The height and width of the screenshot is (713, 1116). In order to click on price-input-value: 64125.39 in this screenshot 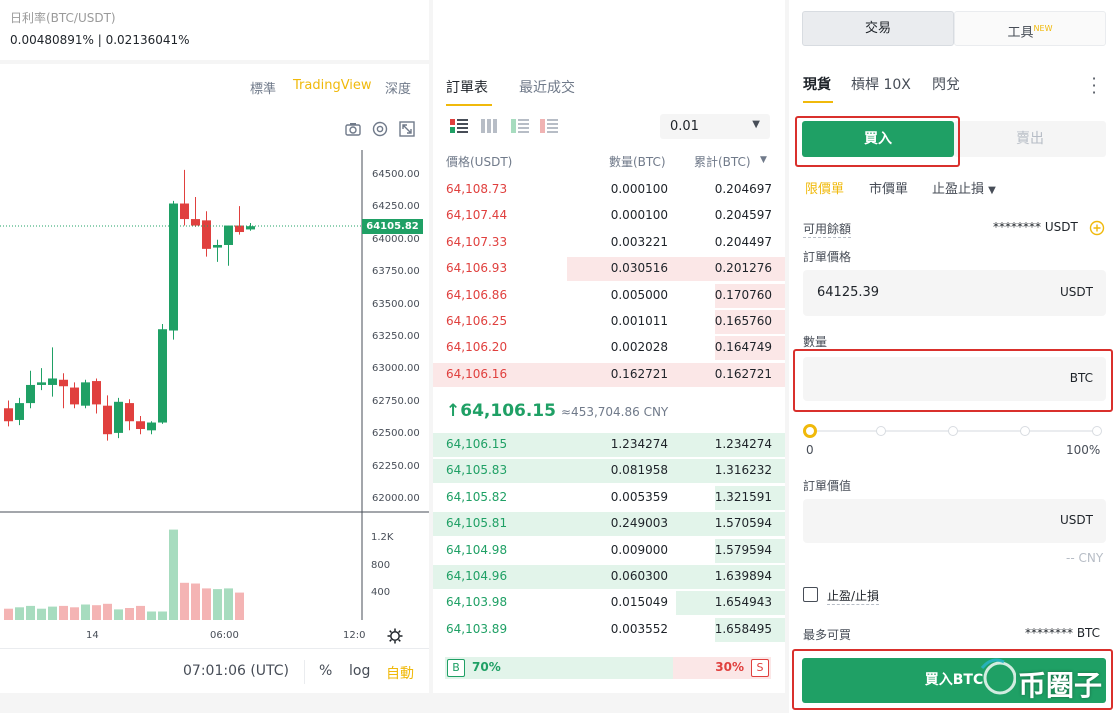, I will do `click(848, 292)`.